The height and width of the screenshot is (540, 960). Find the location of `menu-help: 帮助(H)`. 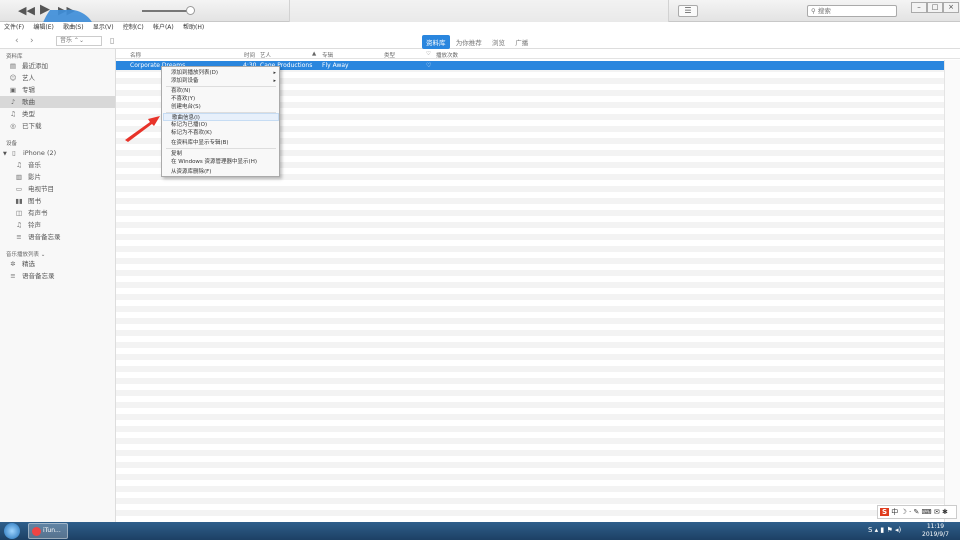

menu-help: 帮助(H) is located at coordinates (193, 27).